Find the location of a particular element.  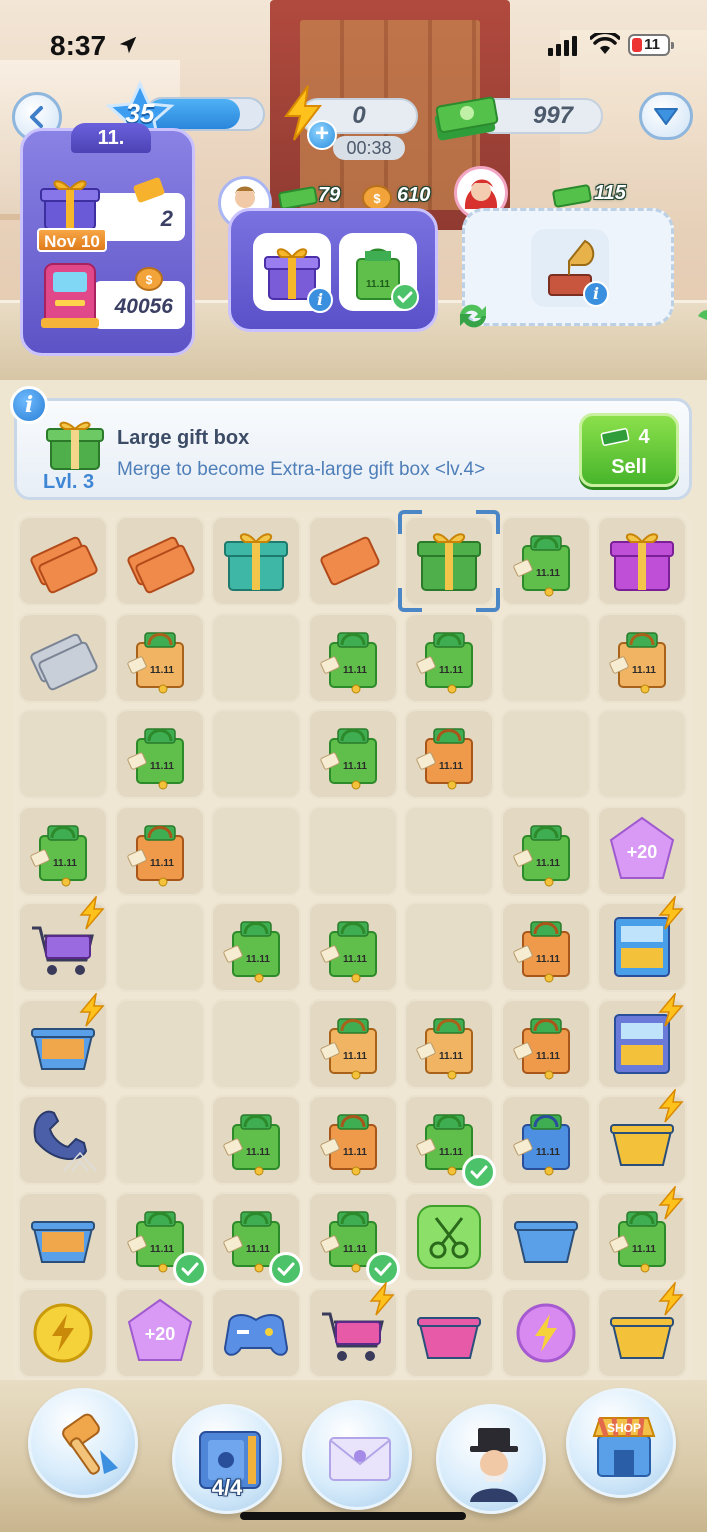

board-cell-coin-energy is located at coordinates (63, 1333).